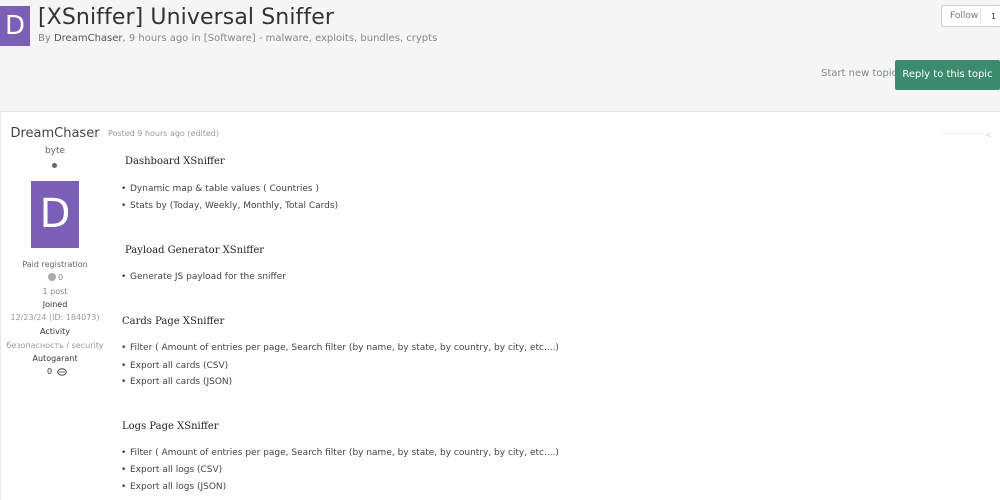 The height and width of the screenshot is (500, 1000). Describe the element at coordinates (174, 366) in the screenshot. I see `list-item: Export all cards (CSV)` at that location.